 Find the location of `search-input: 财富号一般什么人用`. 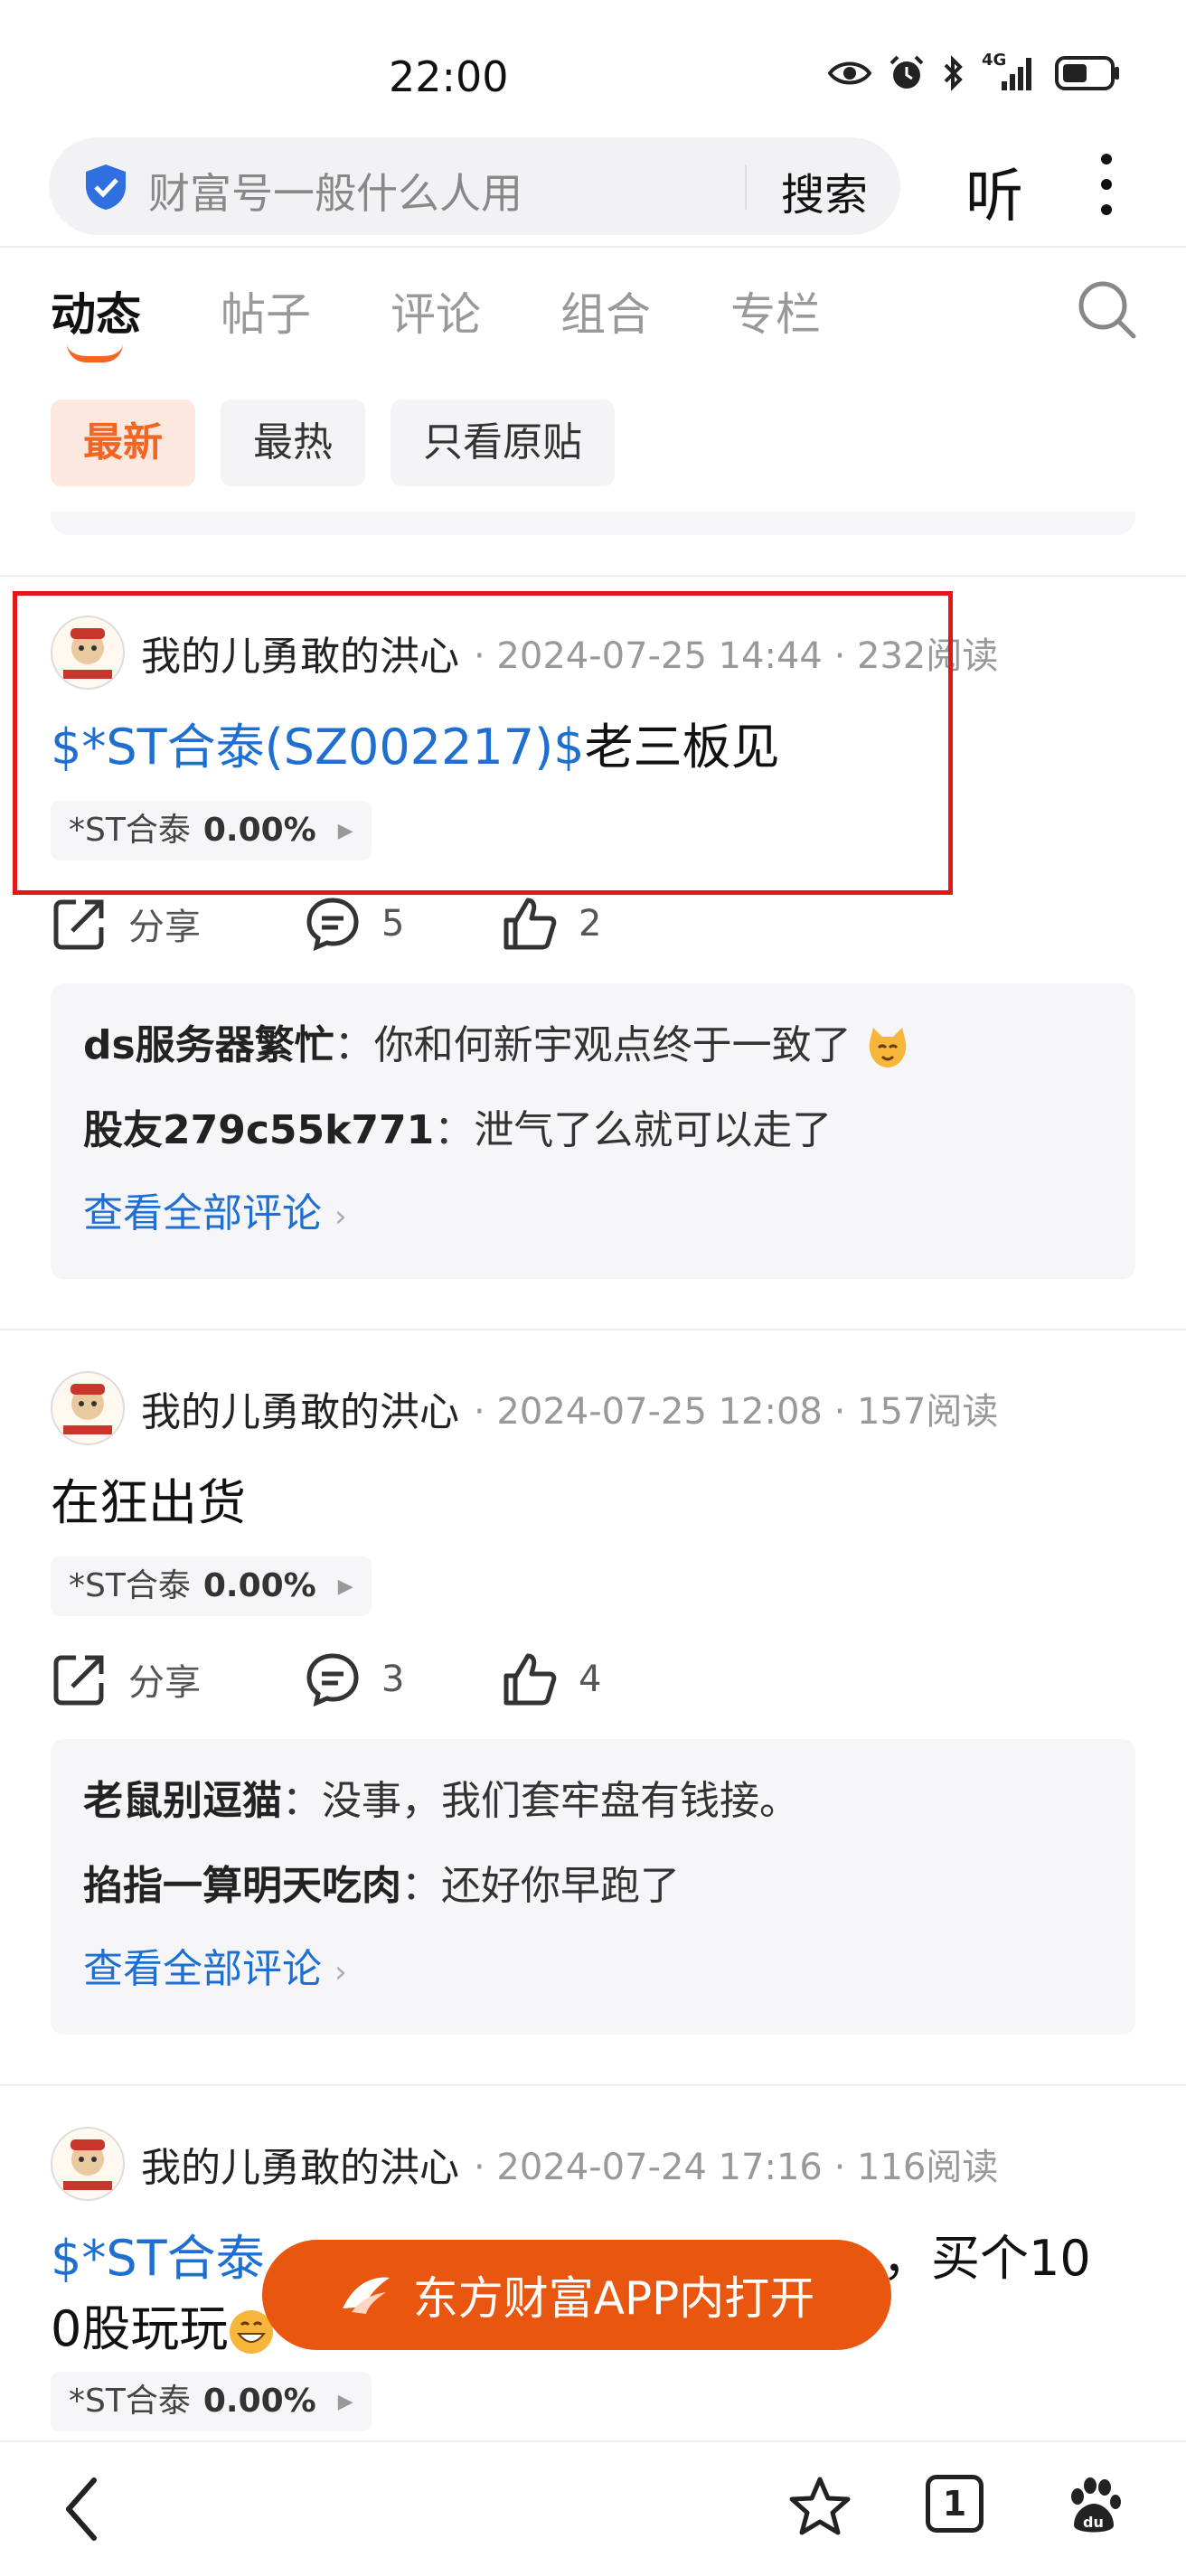

search-input: 财富号一般什么人用 is located at coordinates (335, 191).